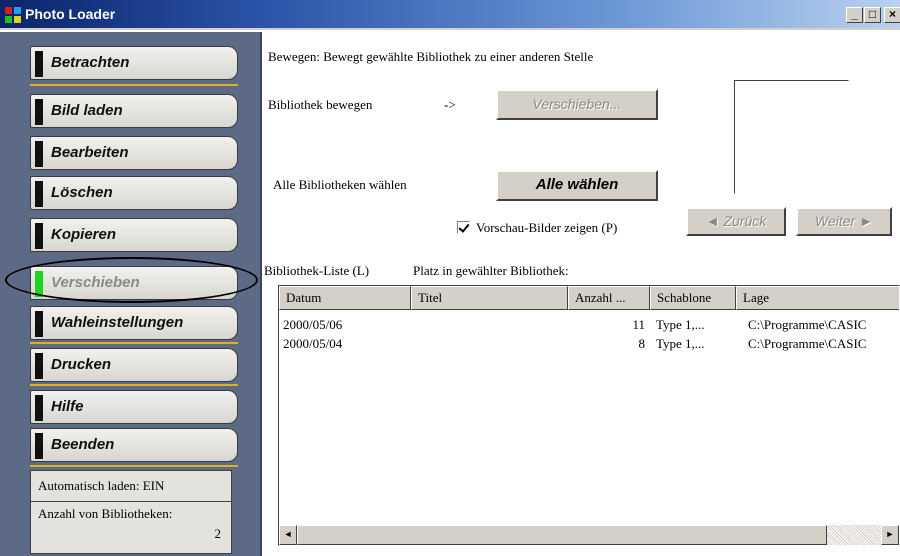  What do you see at coordinates (638, 324) in the screenshot?
I see `cell-anzahl: 11` at bounding box center [638, 324].